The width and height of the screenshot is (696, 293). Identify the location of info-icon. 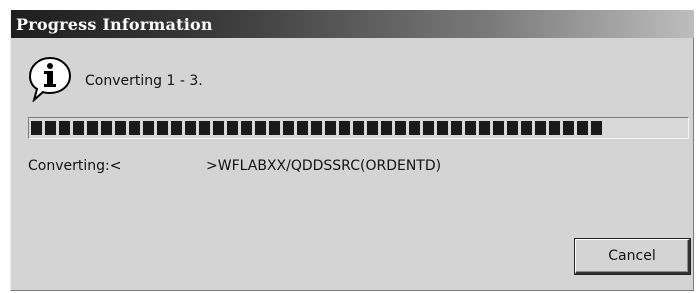
(50, 79).